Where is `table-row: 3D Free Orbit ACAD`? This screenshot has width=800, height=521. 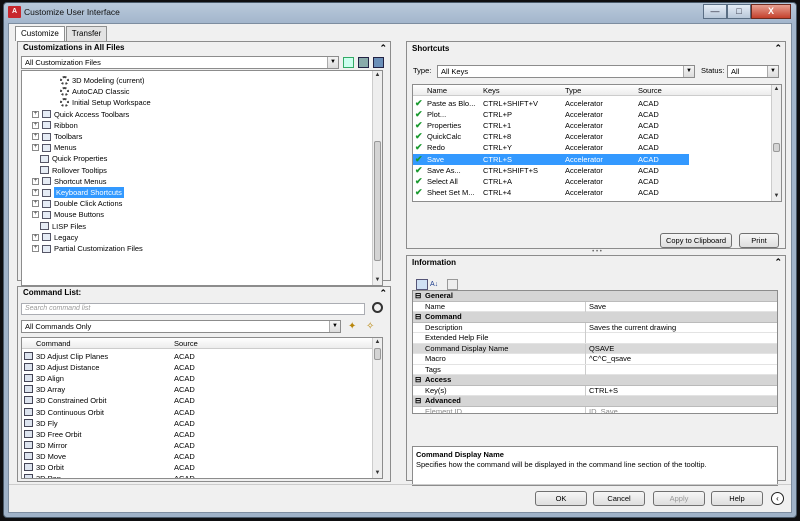
table-row: 3D Free Orbit ACAD is located at coordinates (202, 434).